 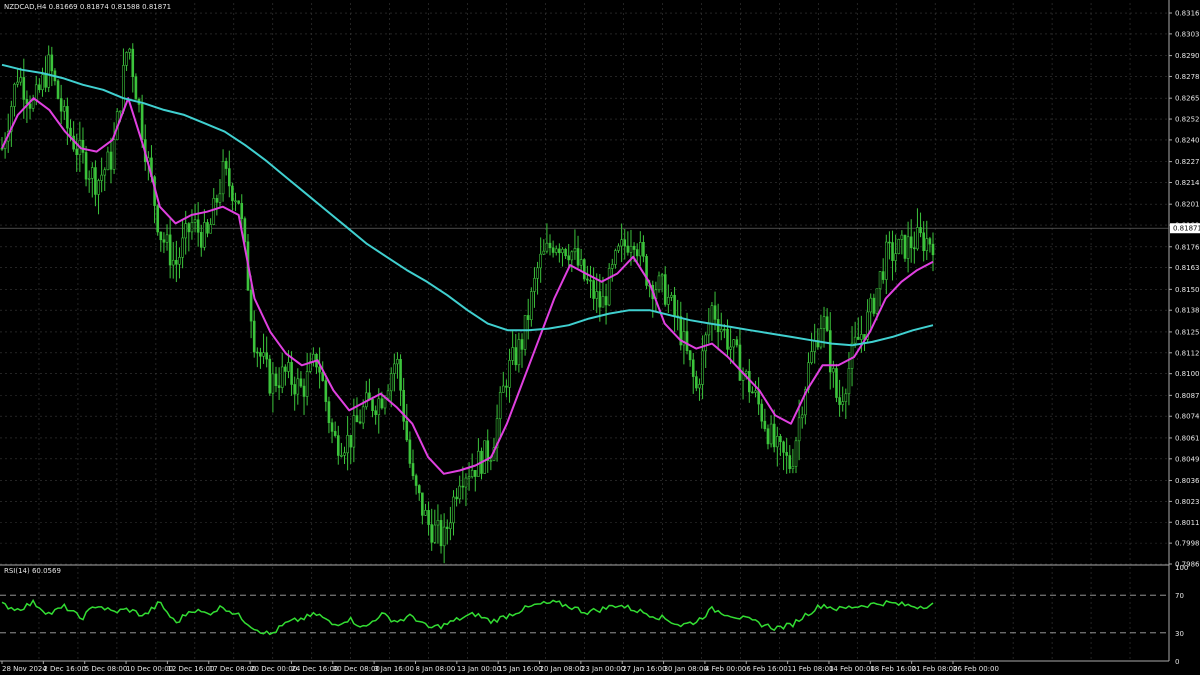 I want to click on price-tick-label: 0.82650, so click(x=1187, y=99).